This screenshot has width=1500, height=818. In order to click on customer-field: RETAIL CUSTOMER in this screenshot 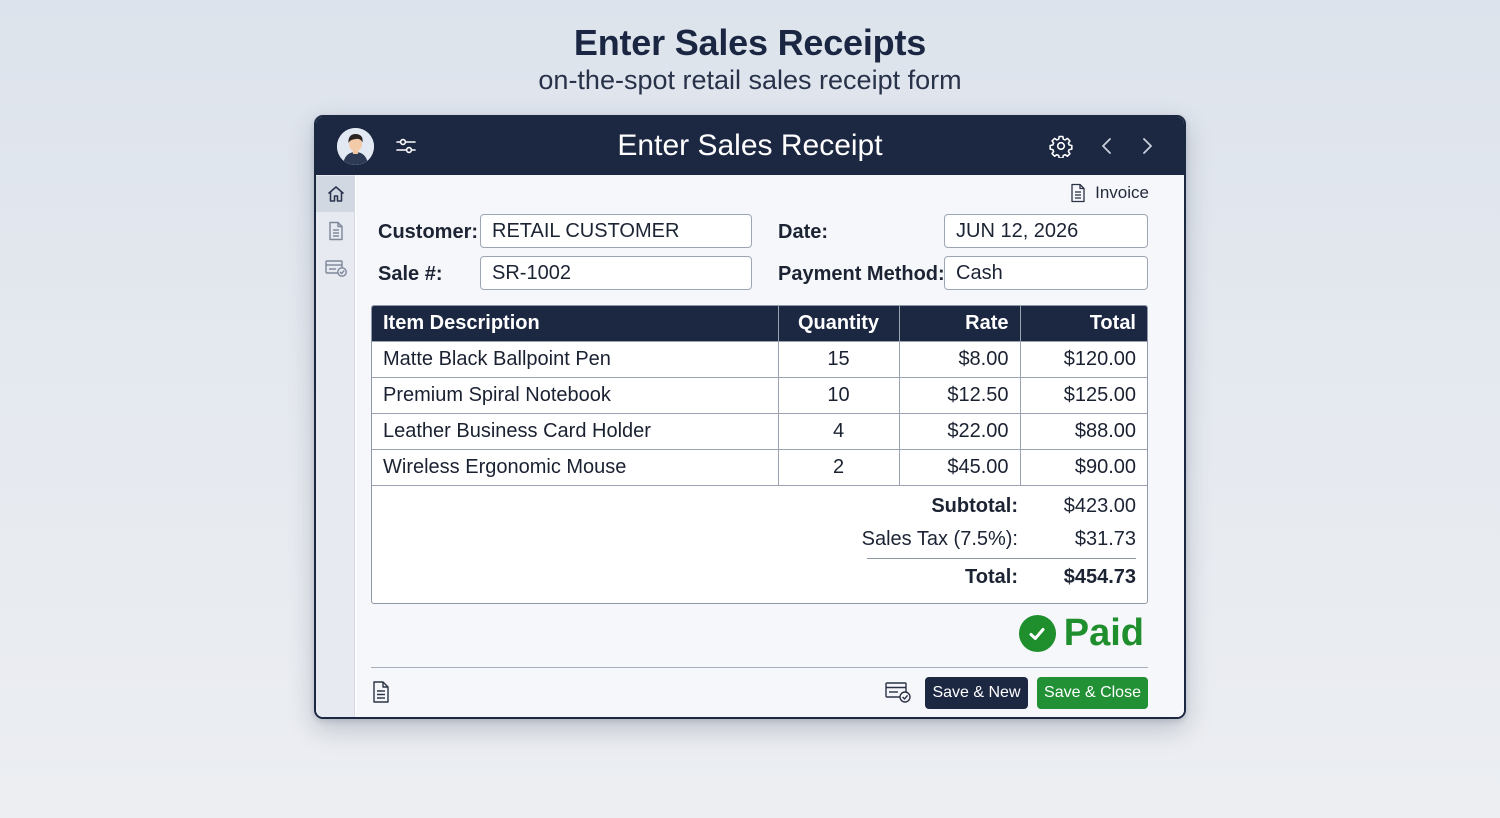, I will do `click(616, 231)`.